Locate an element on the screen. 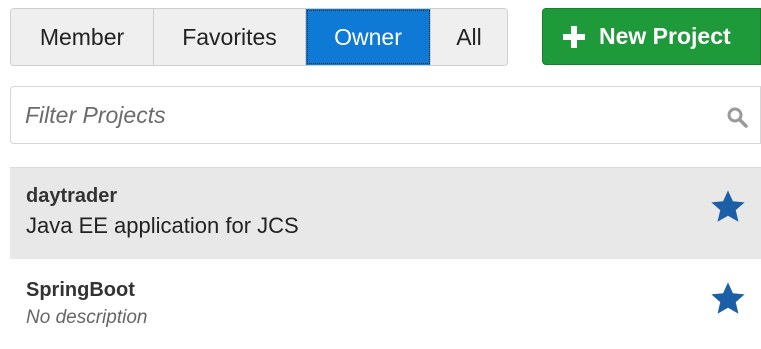 Image resolution: width=761 pixels, height=349 pixels. tab-owner: Owner is located at coordinates (368, 37).